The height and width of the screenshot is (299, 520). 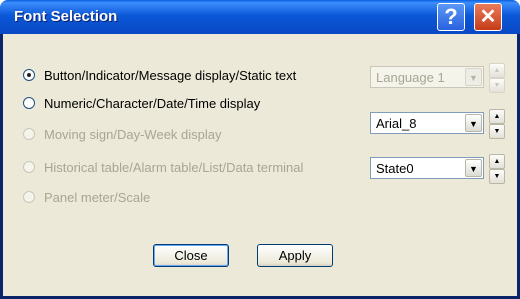 What do you see at coordinates (295, 255) in the screenshot?
I see `apply-button: Apply` at bounding box center [295, 255].